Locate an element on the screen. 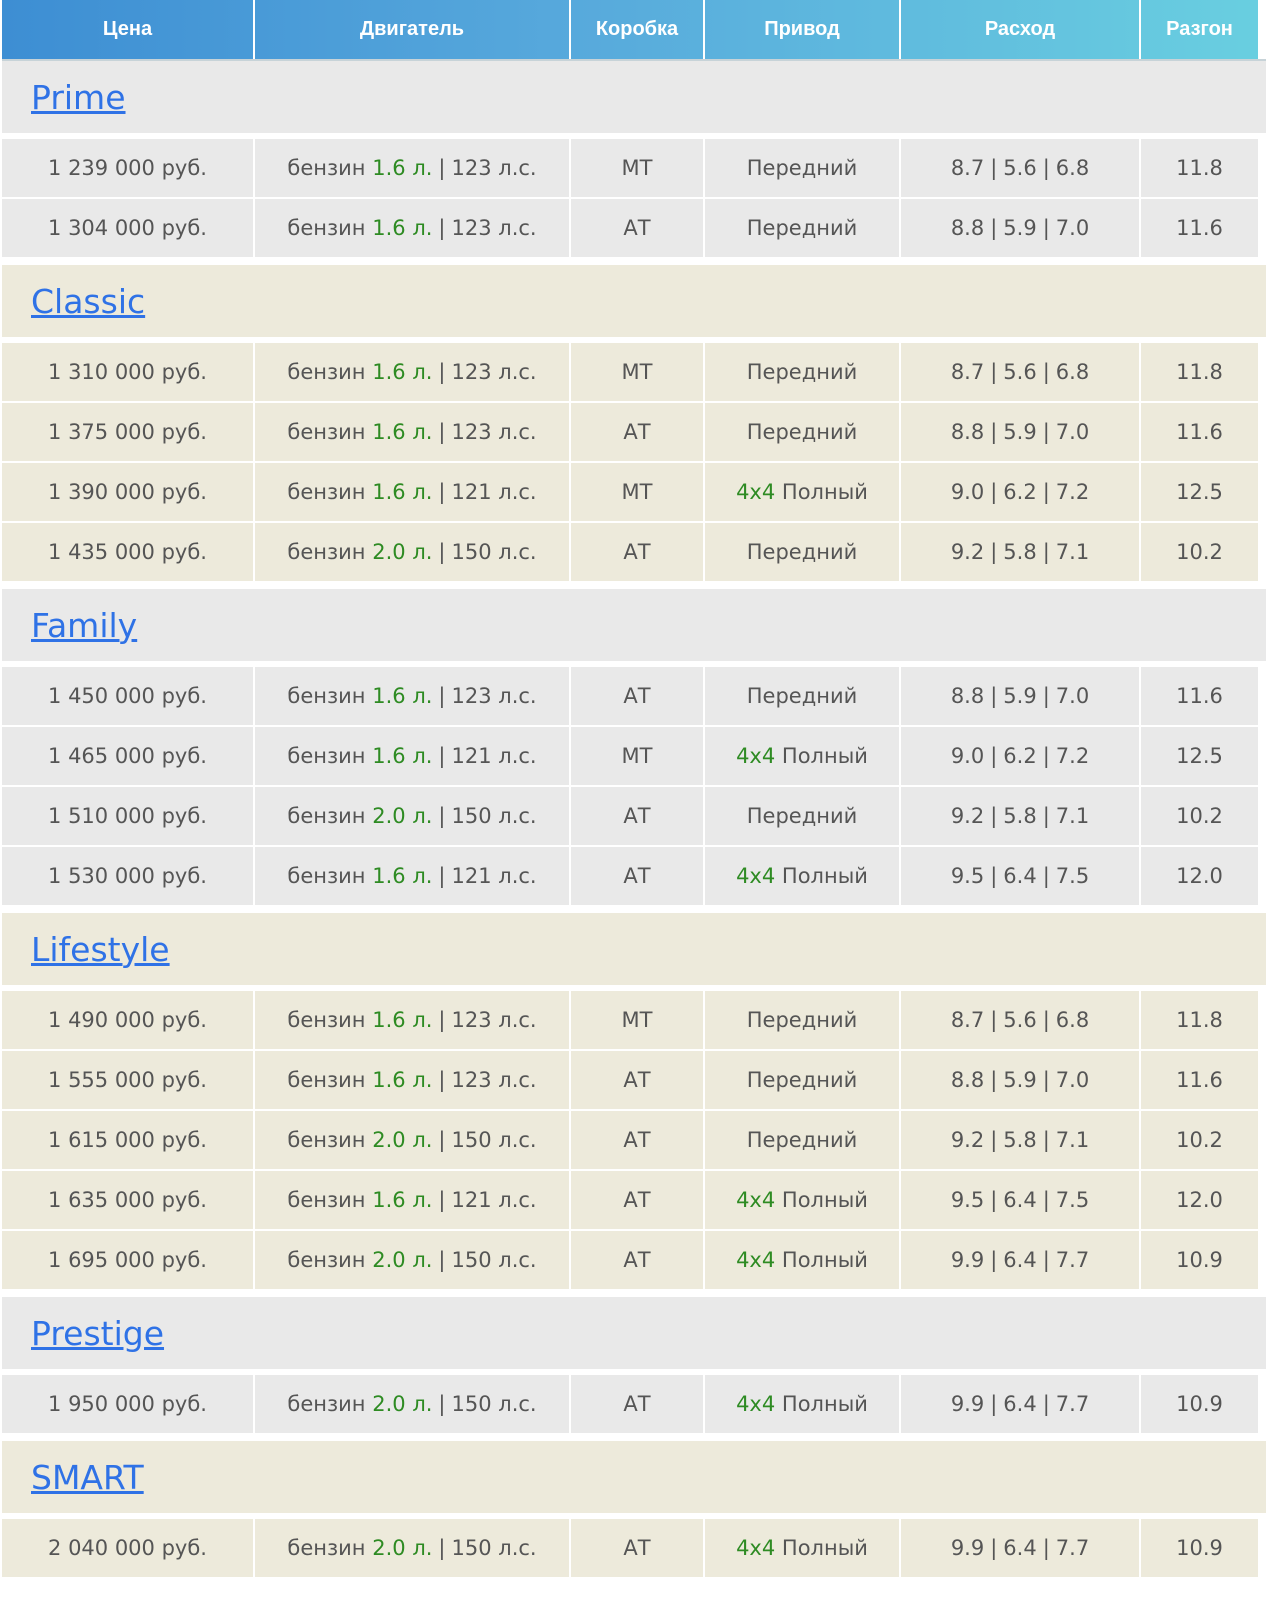 This screenshot has width=1268, height=1624. price-cell: 1 304 000 руб. is located at coordinates (128, 228).